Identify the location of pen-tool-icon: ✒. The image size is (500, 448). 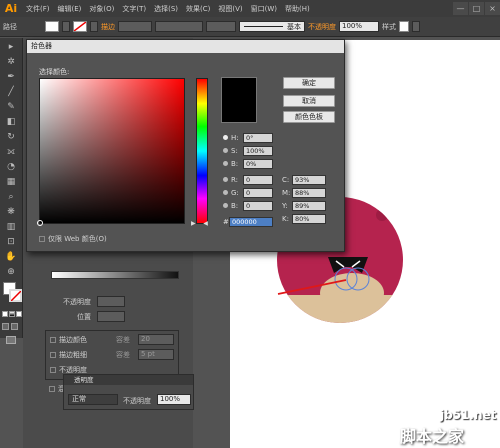
(11, 77).